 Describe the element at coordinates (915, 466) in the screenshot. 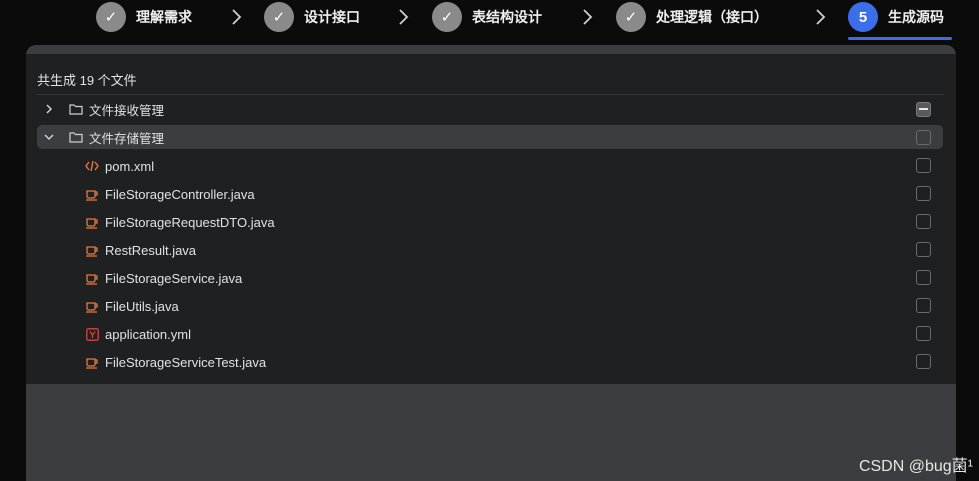

I see `watermark: CSDN @bug菌¹` at that location.